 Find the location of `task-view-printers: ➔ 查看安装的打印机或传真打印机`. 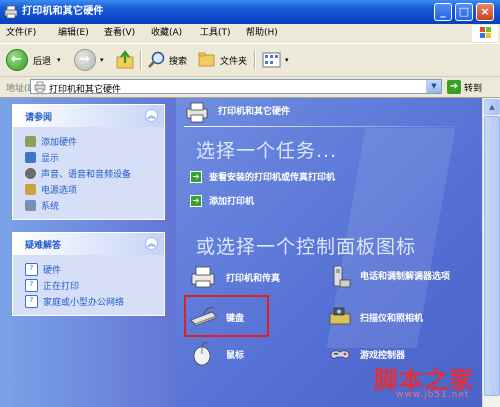

task-view-printers: ➔ 查看安装的打印机或传真打印机 is located at coordinates (262, 176).